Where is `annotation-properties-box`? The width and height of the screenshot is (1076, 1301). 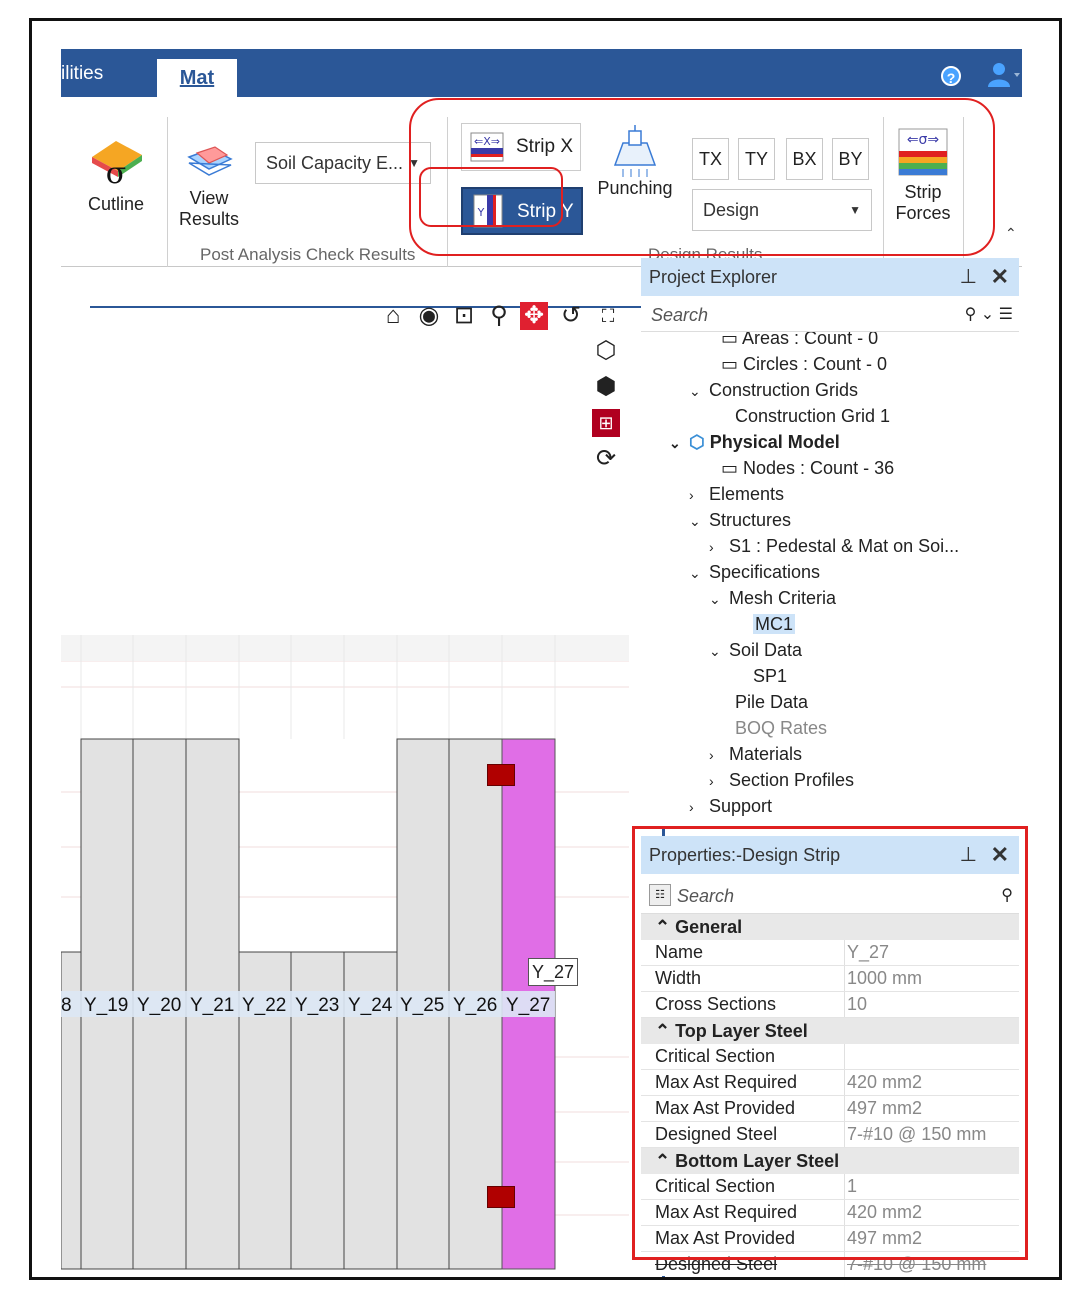 annotation-properties-box is located at coordinates (830, 1043).